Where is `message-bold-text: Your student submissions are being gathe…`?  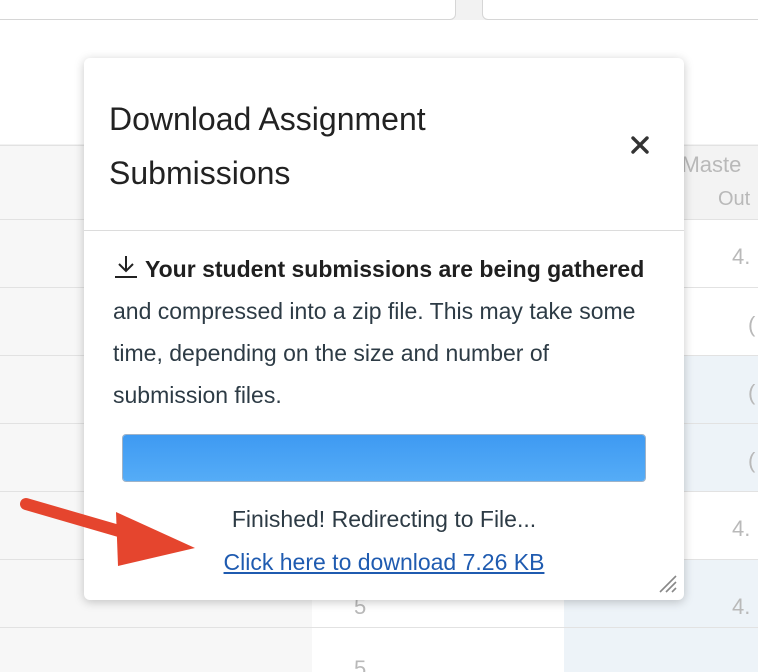 message-bold-text: Your student submissions are being gathe… is located at coordinates (395, 269).